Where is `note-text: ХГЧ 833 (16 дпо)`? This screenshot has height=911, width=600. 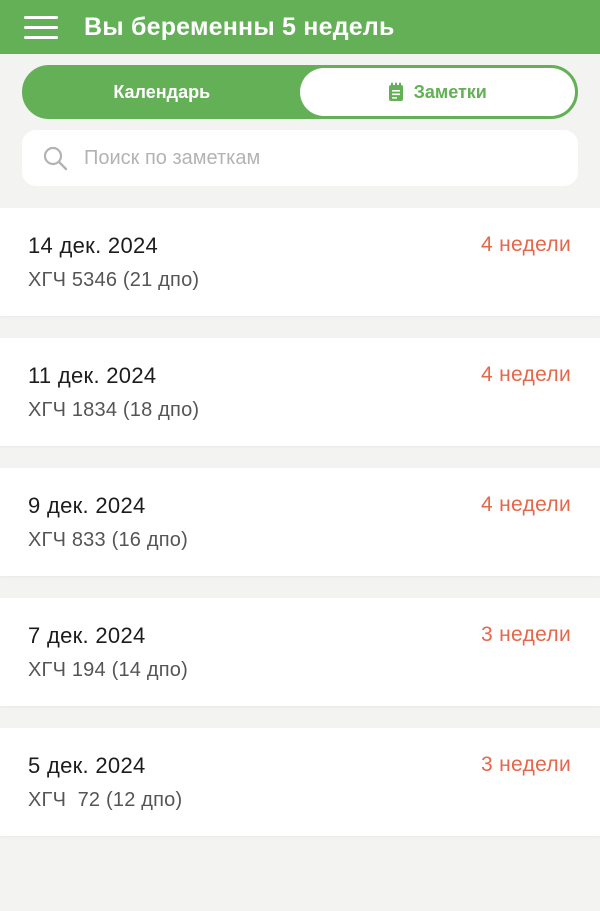 note-text: ХГЧ 833 (16 дпо) is located at coordinates (108, 540).